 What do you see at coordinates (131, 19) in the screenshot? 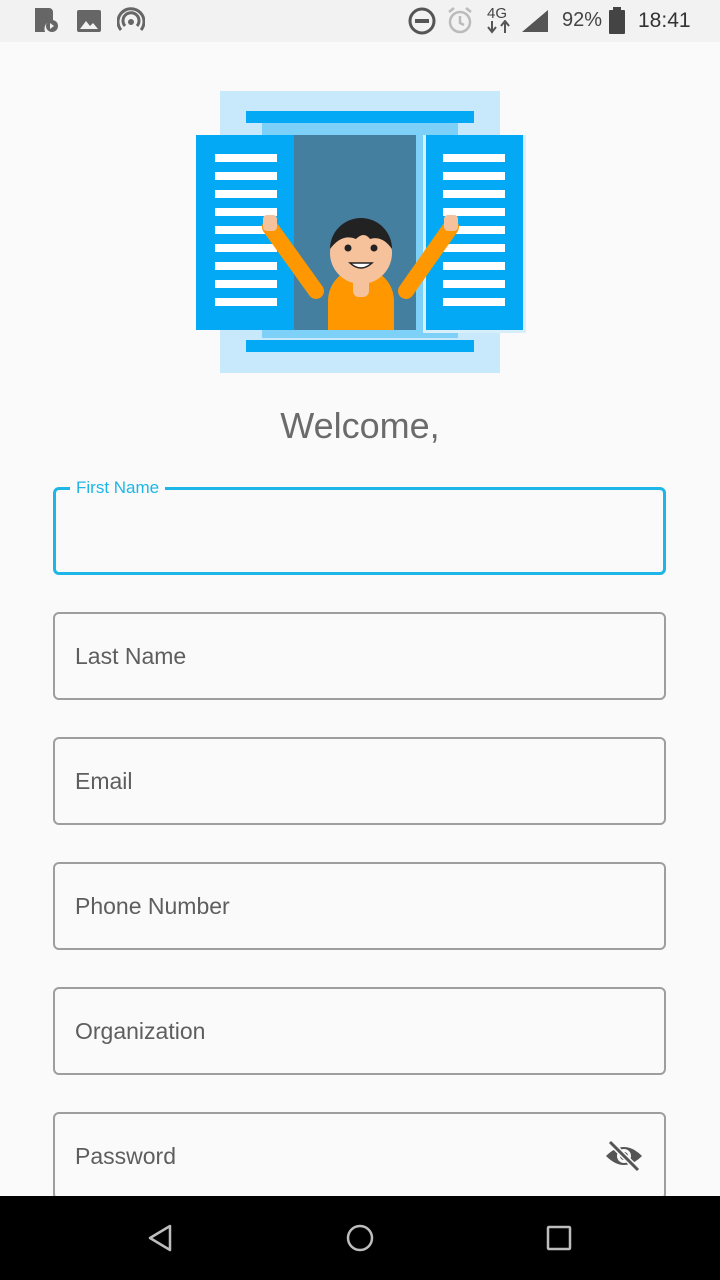
I see `hotspot-icon` at bounding box center [131, 19].